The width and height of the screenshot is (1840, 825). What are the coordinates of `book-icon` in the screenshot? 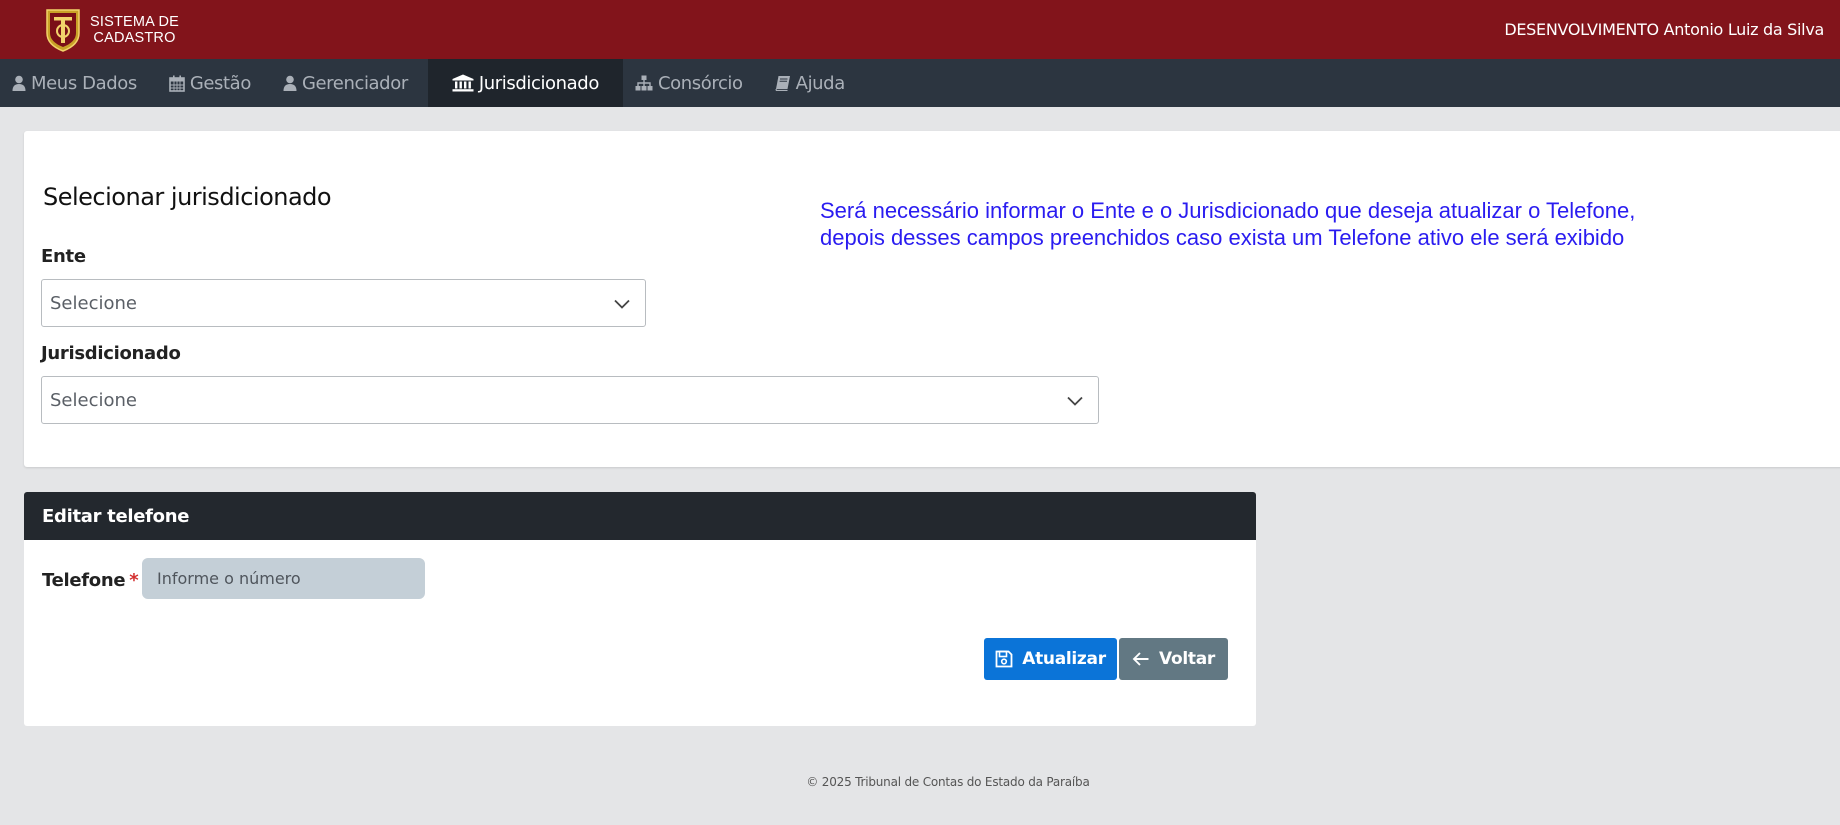 It's located at (785, 83).